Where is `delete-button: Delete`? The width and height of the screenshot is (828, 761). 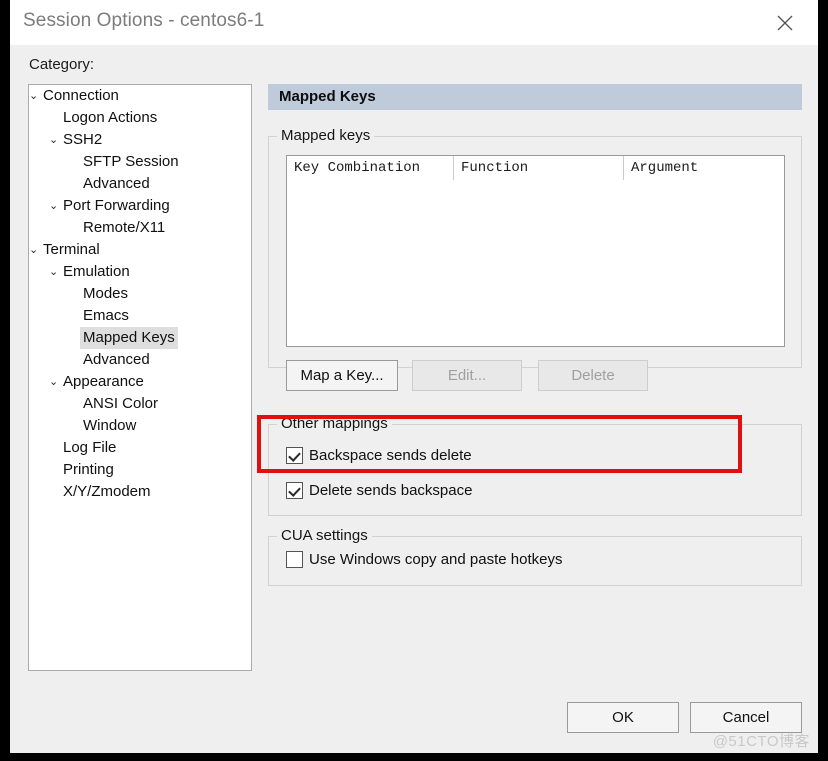 delete-button: Delete is located at coordinates (593, 375).